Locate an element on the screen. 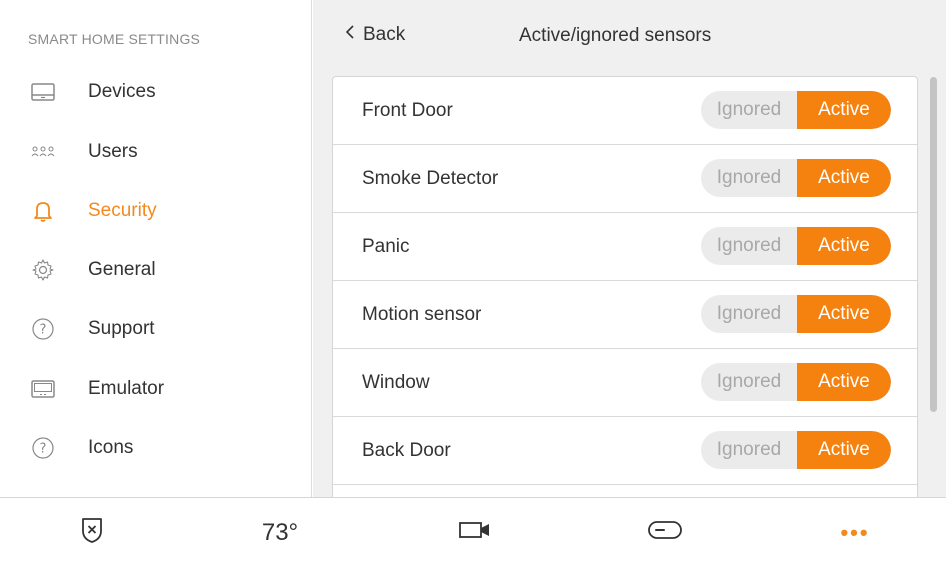  security-status-button is located at coordinates (92, 532).